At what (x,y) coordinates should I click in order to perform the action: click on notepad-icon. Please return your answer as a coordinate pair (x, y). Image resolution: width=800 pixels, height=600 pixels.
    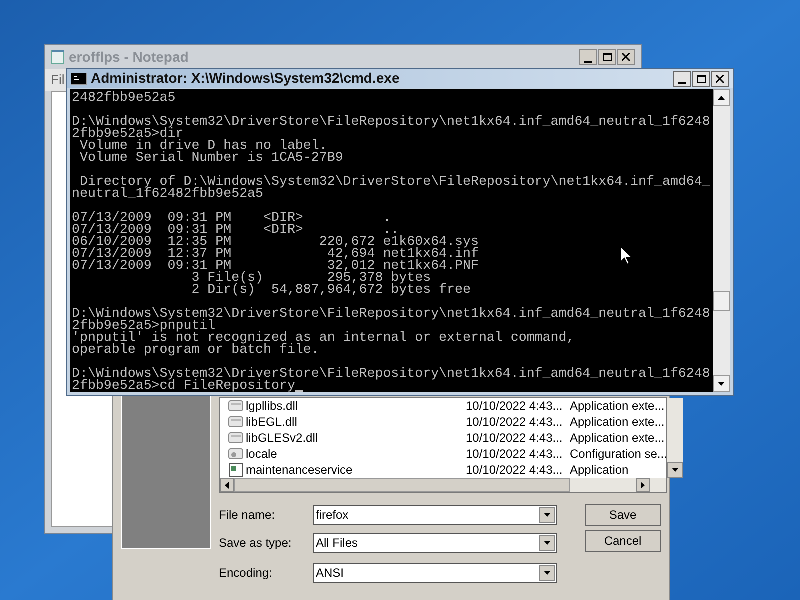
    Looking at the image, I should click on (58, 57).